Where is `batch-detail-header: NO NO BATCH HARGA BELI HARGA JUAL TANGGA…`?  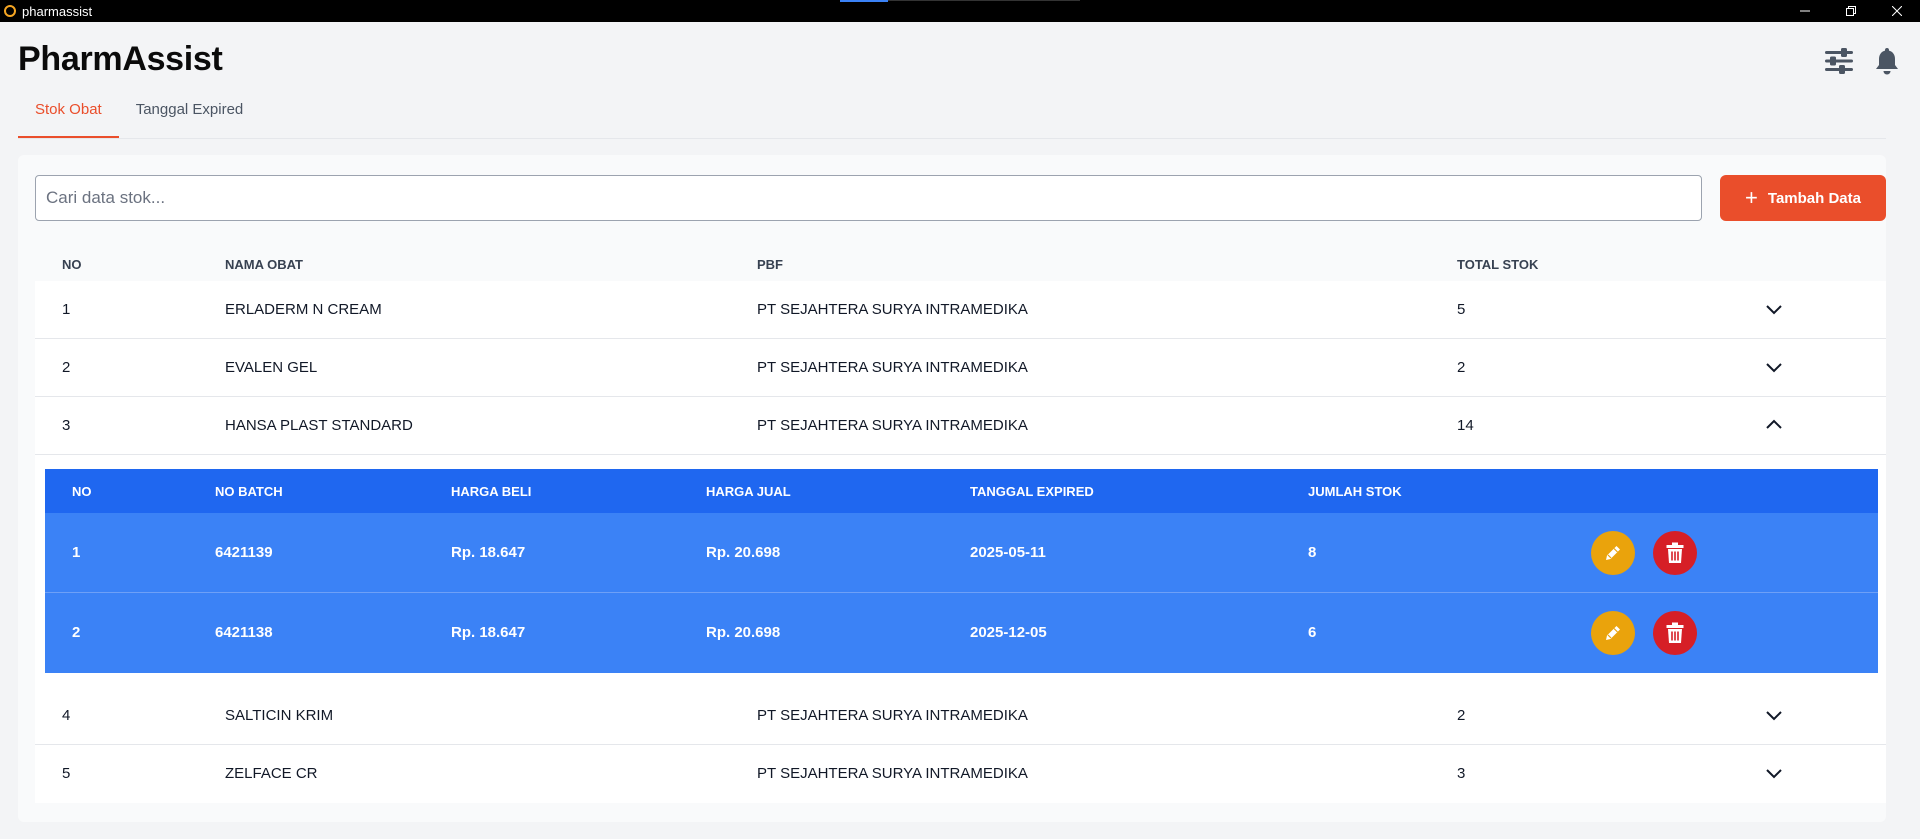 batch-detail-header: NO NO BATCH HARGA BELI HARGA JUAL TANGGA… is located at coordinates (961, 491).